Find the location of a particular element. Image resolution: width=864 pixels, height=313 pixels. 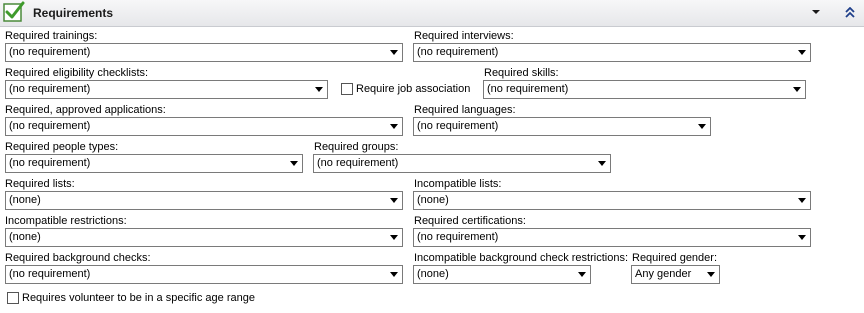

chevron-down-icon is located at coordinates (816, 12).